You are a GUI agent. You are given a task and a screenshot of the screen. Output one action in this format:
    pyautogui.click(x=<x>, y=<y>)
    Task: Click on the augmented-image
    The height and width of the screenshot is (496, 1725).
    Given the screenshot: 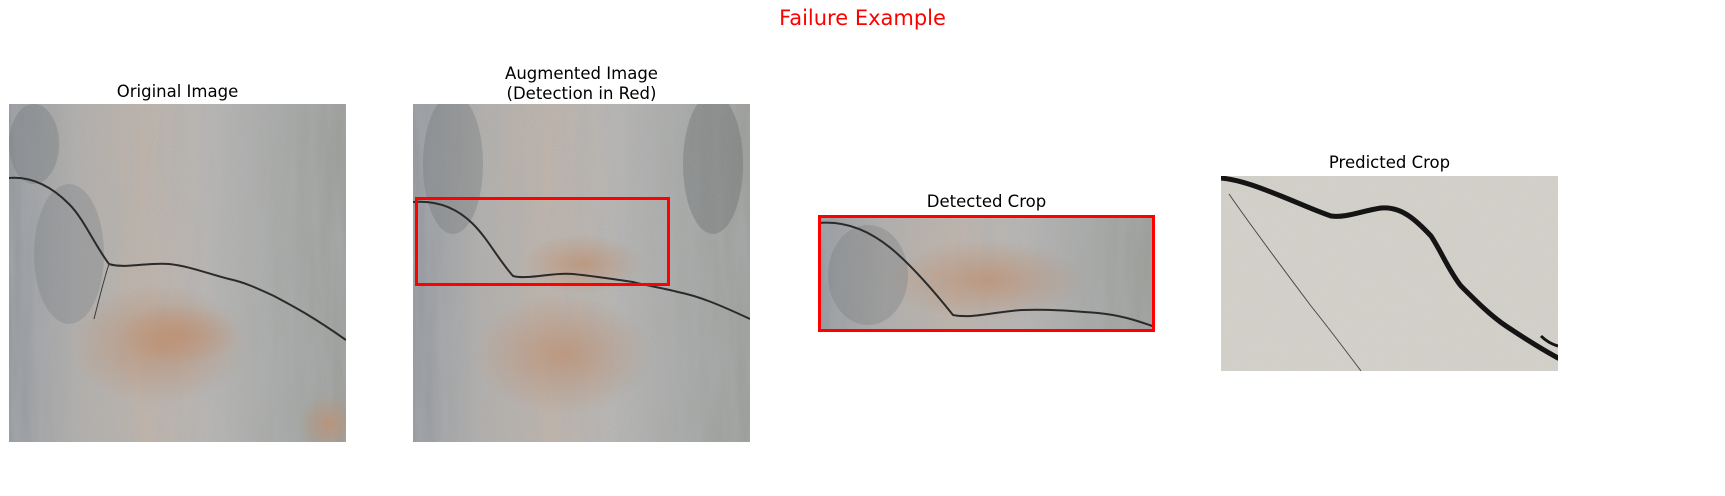 What is the action you would take?
    pyautogui.click(x=581, y=273)
    